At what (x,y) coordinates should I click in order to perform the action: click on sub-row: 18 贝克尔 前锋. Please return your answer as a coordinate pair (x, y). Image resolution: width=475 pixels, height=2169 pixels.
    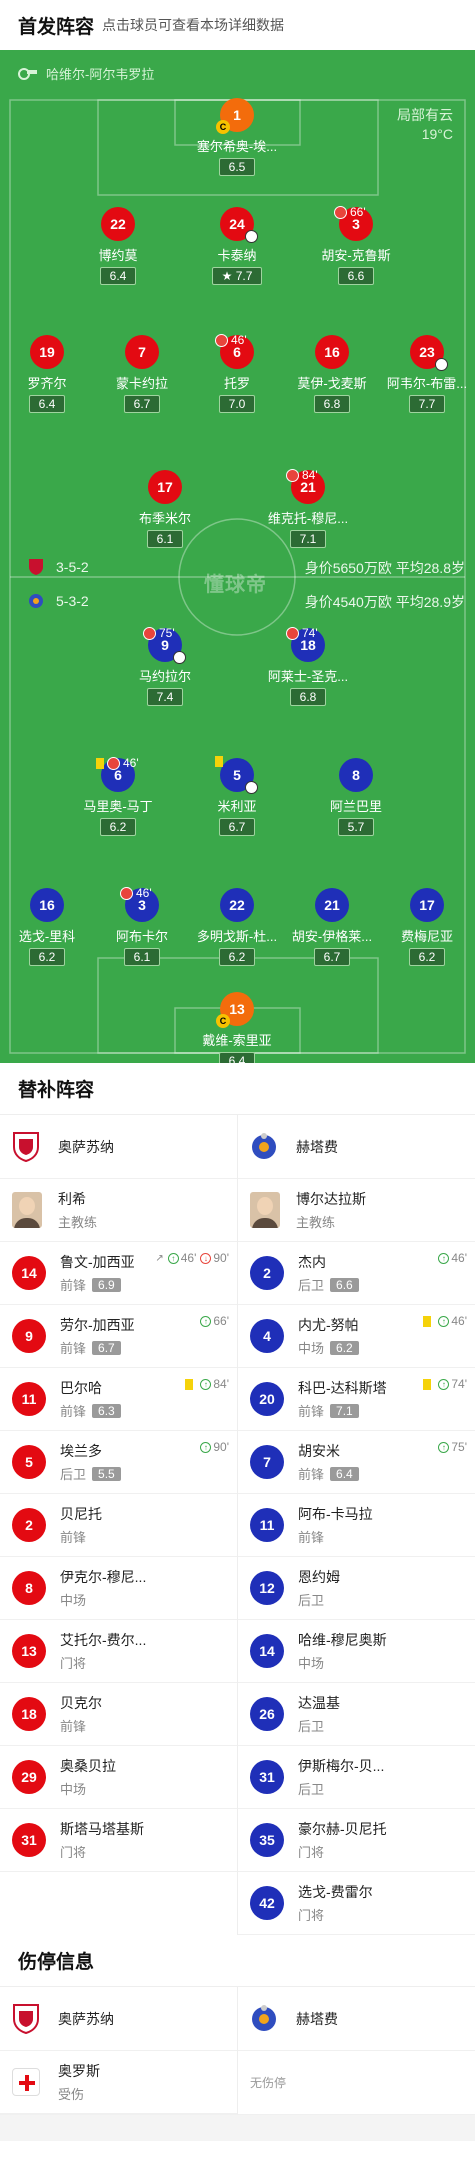
    Looking at the image, I should click on (118, 1714).